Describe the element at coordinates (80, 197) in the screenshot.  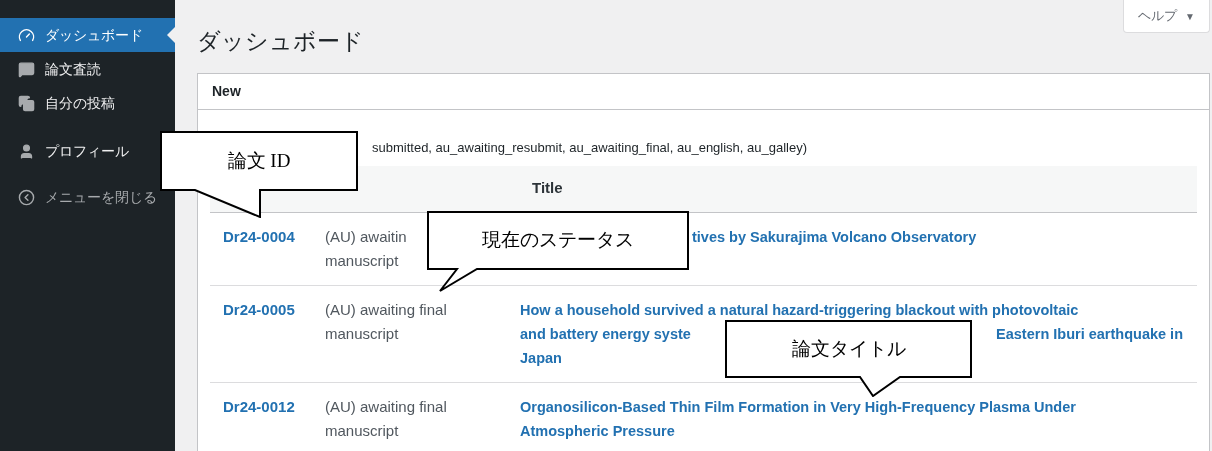
I see `collapse-menu-button: メニューを閉じる` at that location.